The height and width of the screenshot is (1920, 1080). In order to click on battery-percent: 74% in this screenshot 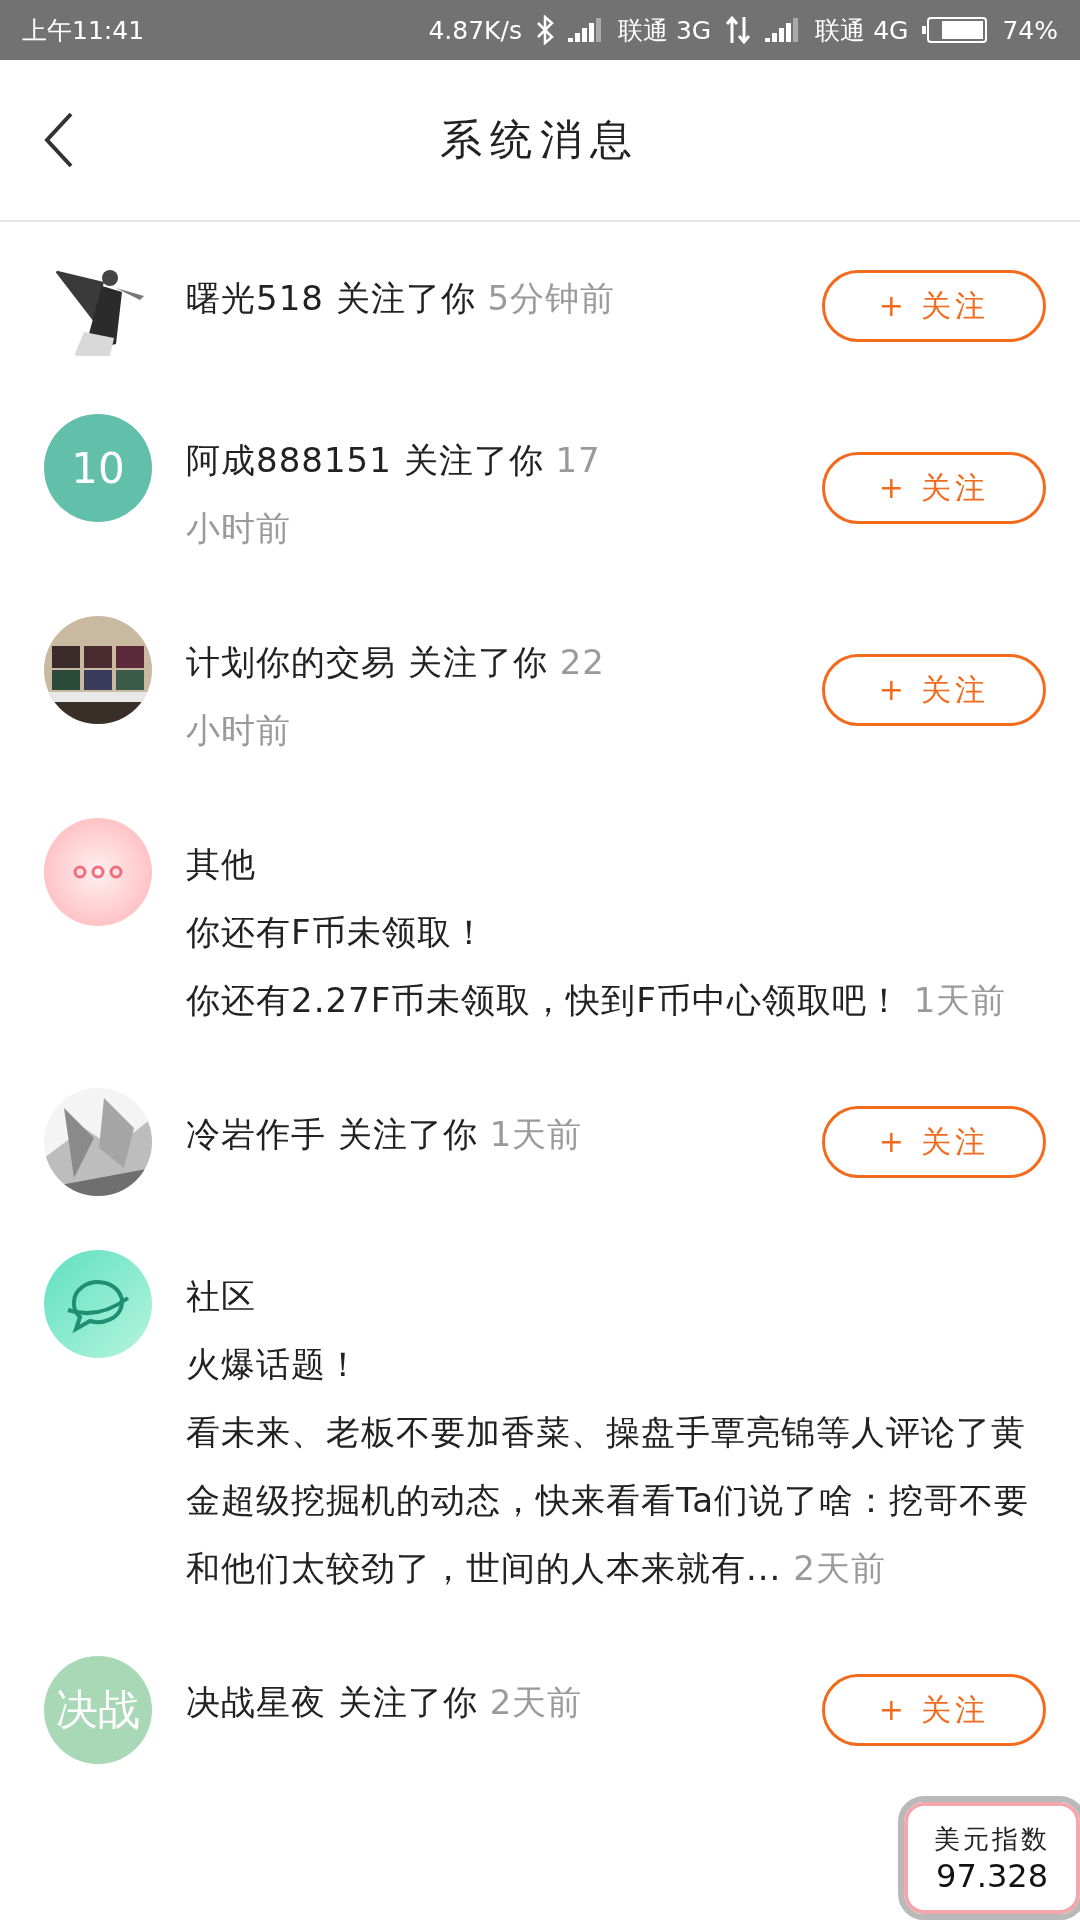, I will do `click(1030, 30)`.